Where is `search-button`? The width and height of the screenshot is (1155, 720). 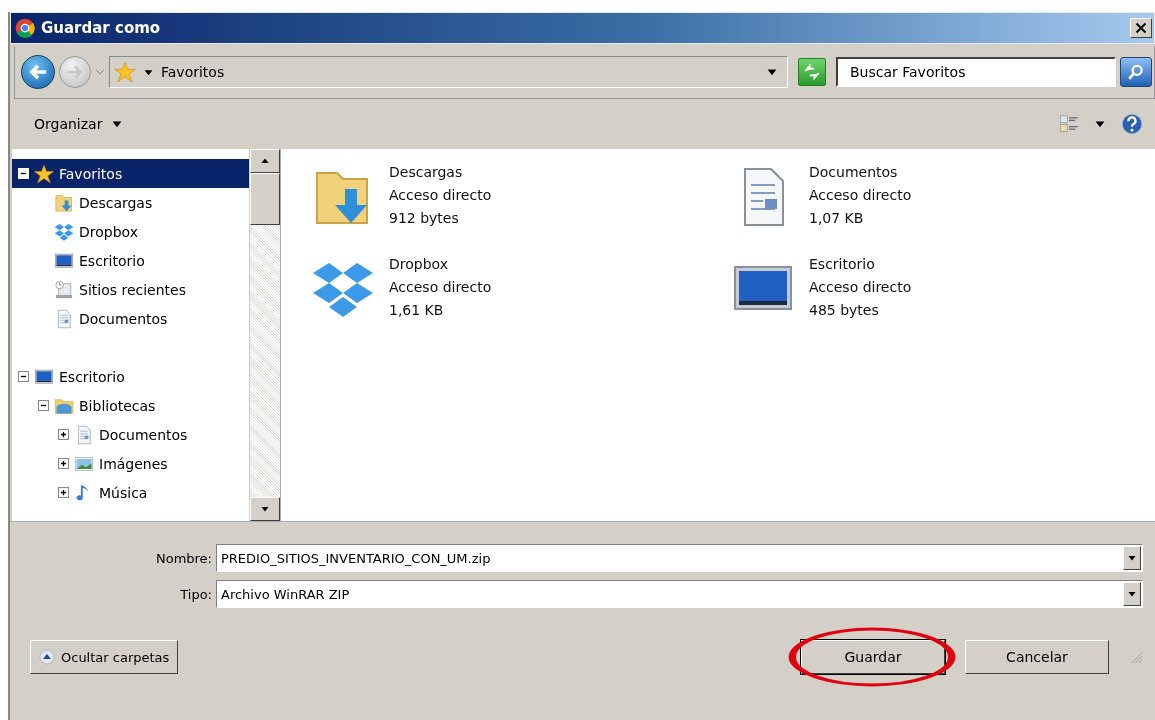 search-button is located at coordinates (1136, 72).